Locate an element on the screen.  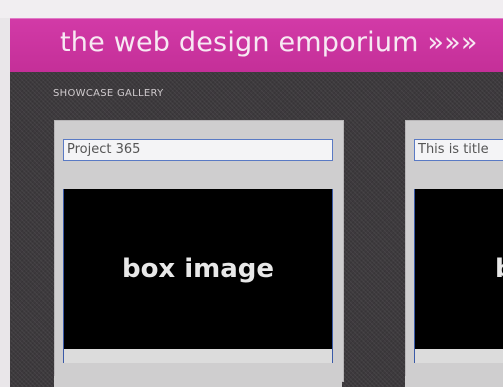
gallery-card-2: This is title box image is located at coordinates (454, 251).